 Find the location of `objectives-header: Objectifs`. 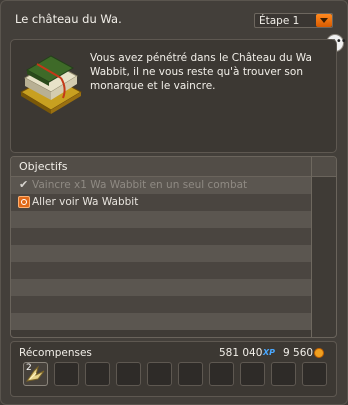

objectives-header: Objectifs is located at coordinates (173, 167).